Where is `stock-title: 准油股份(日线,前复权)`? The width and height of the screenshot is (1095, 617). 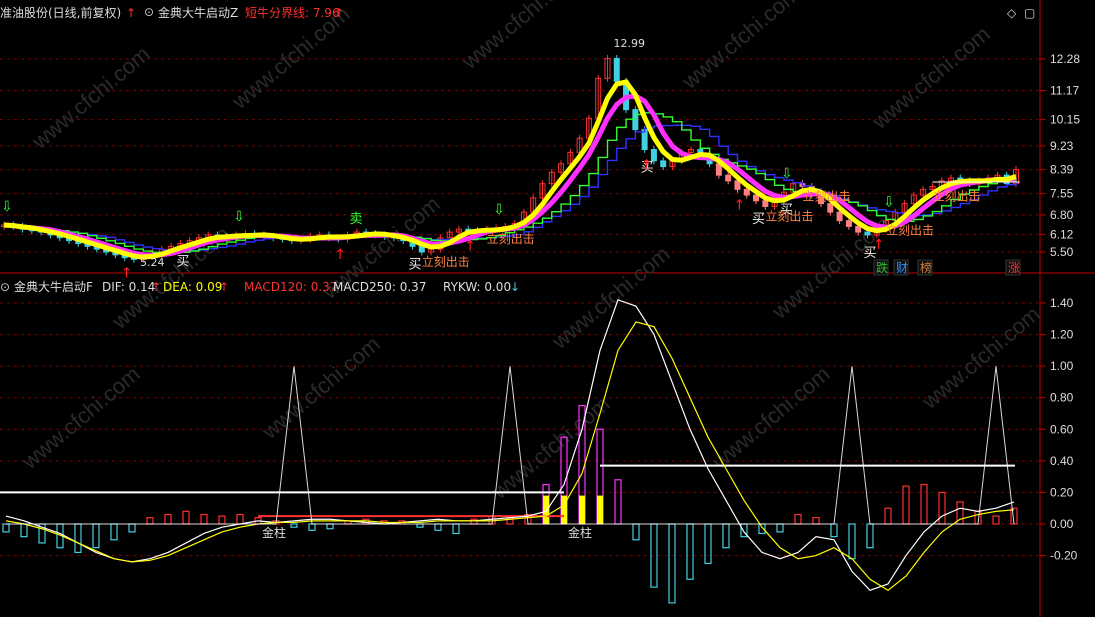
stock-title: 准油股份(日线,前复权) is located at coordinates (61, 13).